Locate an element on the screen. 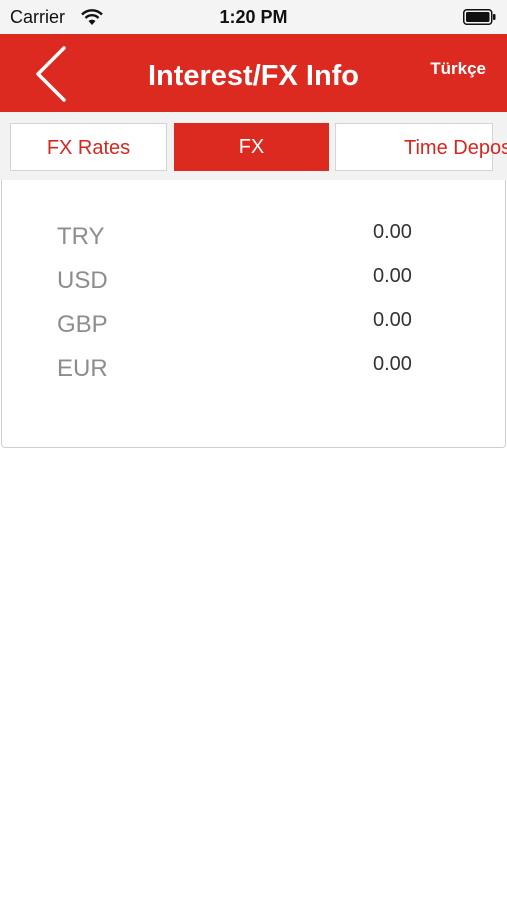  battery-icon is located at coordinates (479, 17).